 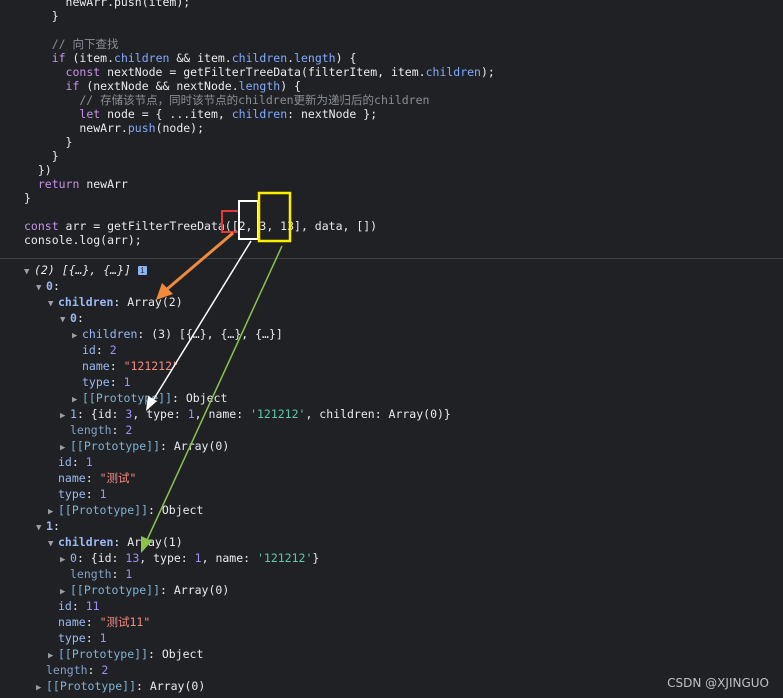 I want to click on code-line: // 存储该节点，同时该节点的children更新为递归后的children, so click(x=226, y=100).